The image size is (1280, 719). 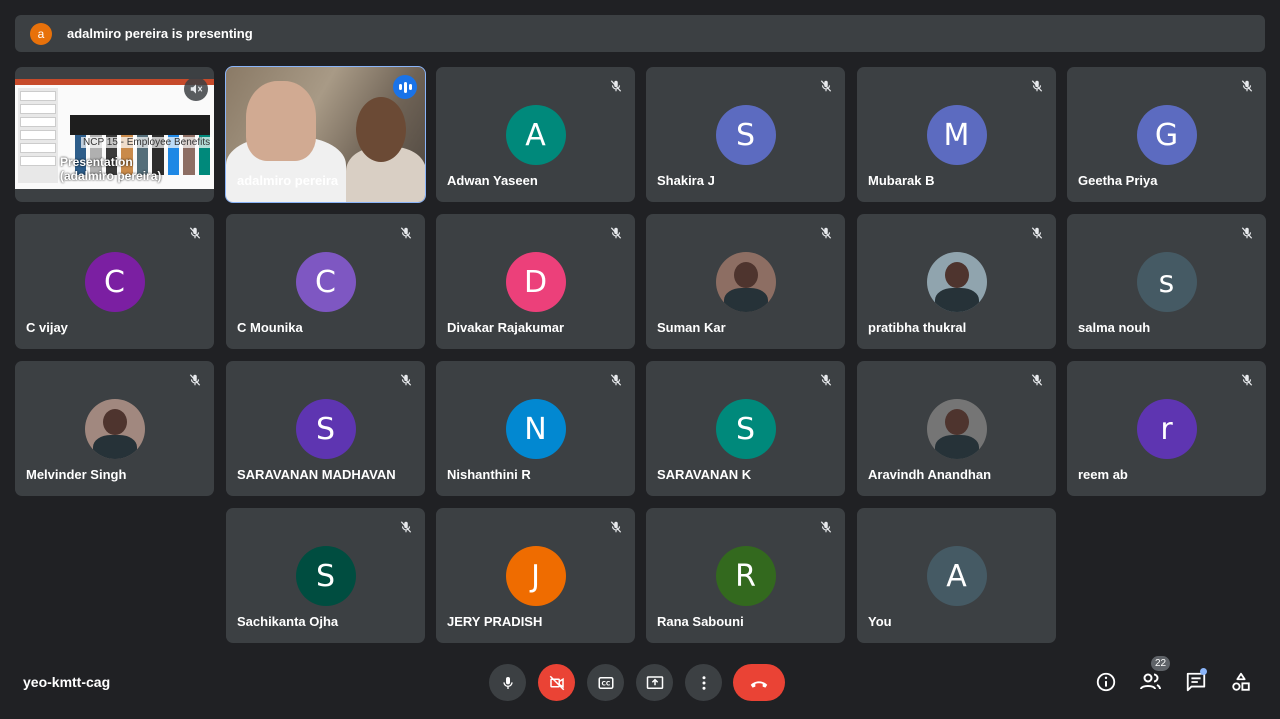 What do you see at coordinates (47, 327) in the screenshot?
I see `participant-name: C vijay` at bounding box center [47, 327].